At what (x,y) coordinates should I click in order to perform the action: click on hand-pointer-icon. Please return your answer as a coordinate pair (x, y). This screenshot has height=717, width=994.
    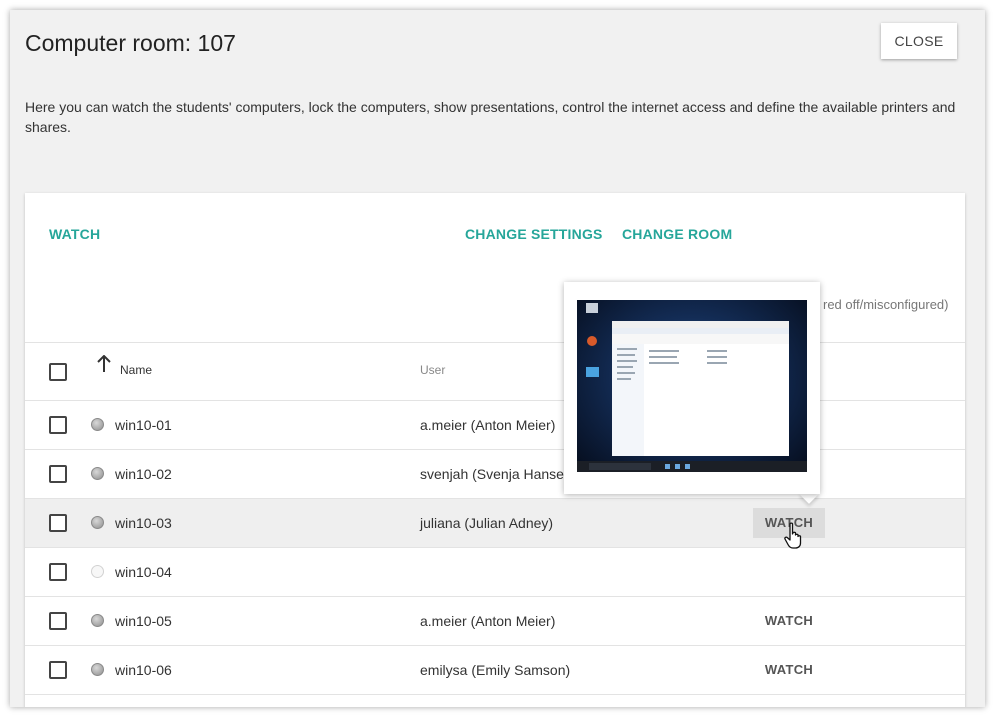
    Looking at the image, I should click on (793, 535).